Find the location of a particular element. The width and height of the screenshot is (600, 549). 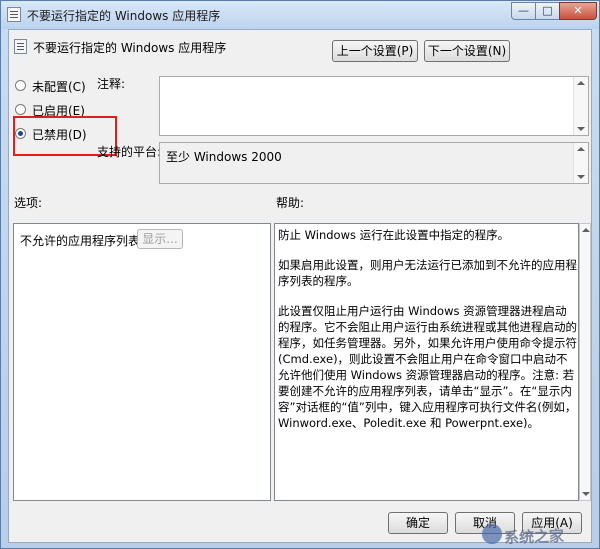

policy-icon is located at coordinates (14, 14).